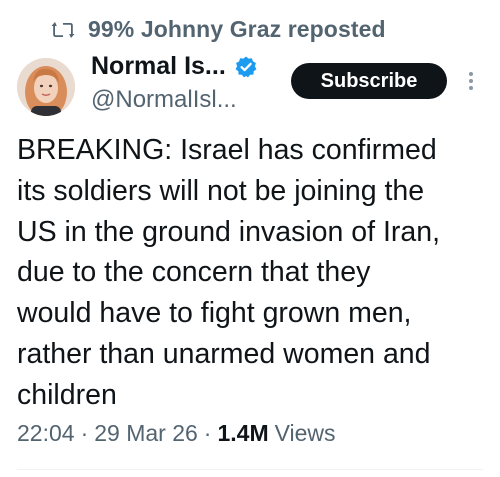  What do you see at coordinates (46, 433) in the screenshot?
I see `post-time: 22:04` at bounding box center [46, 433].